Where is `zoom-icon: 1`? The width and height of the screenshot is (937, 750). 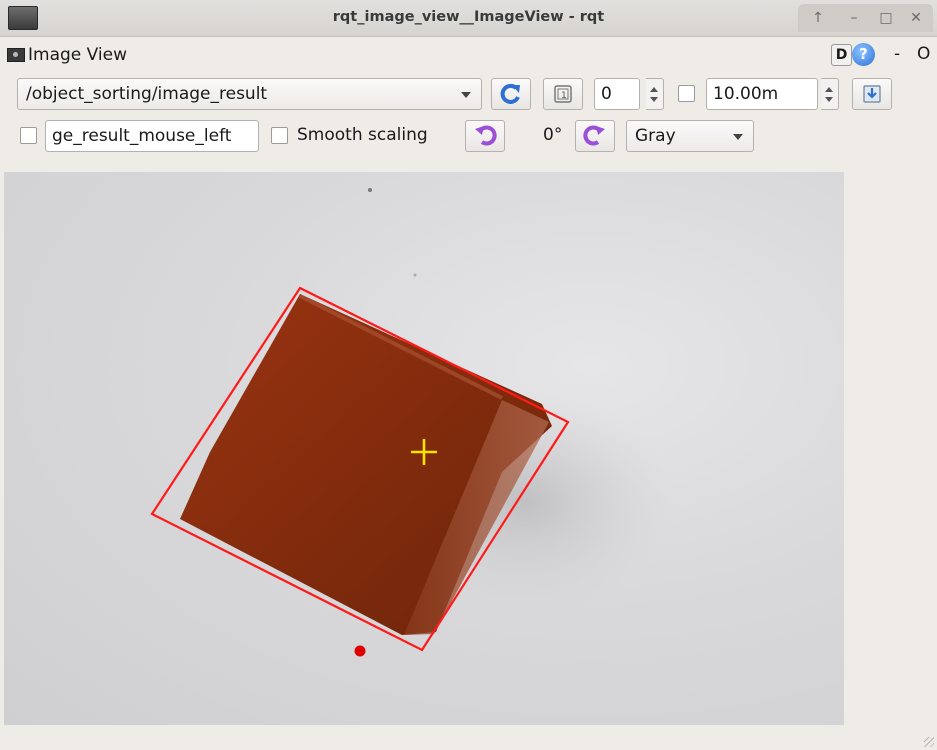
zoom-icon: 1 is located at coordinates (563, 94).